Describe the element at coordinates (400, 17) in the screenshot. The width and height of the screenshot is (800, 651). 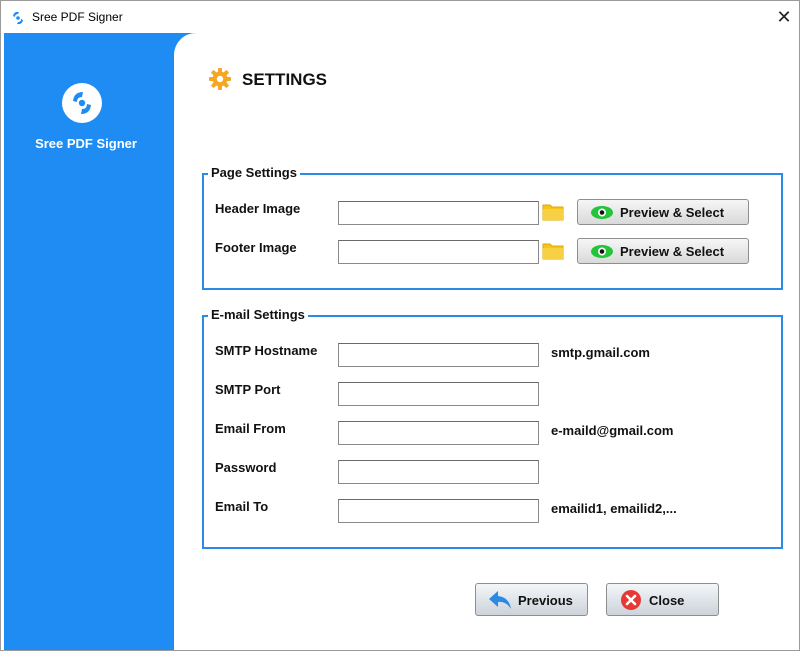
I see `title-bar: Sree PDF Signer ✕` at that location.